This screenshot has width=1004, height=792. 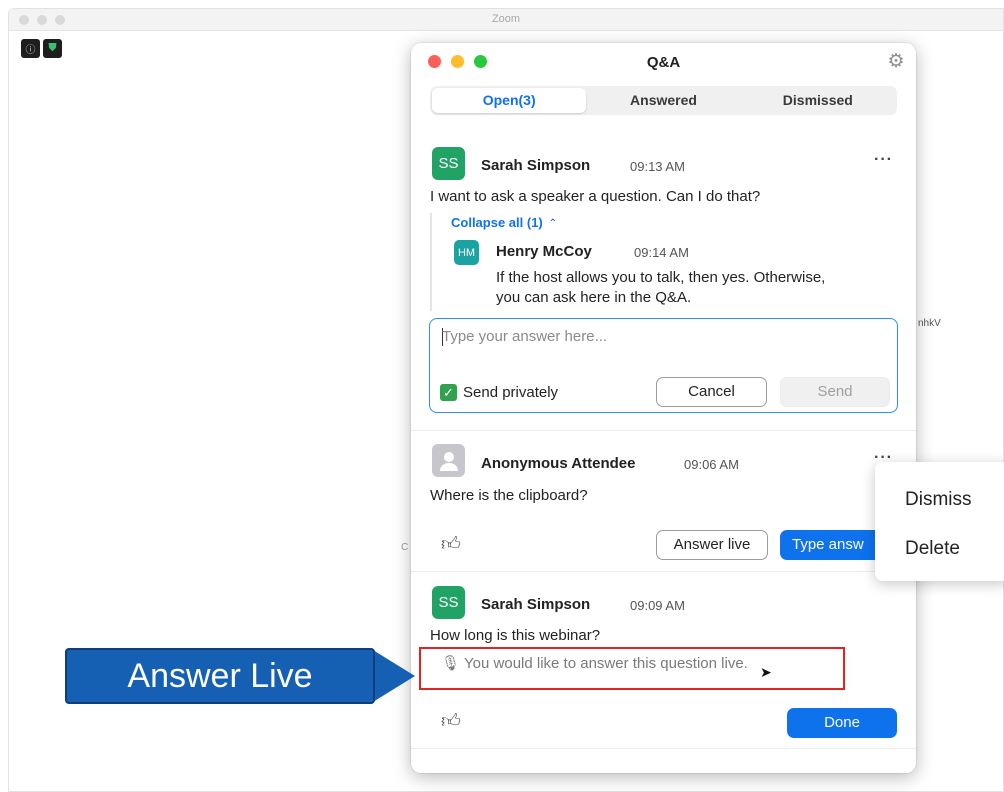 I want to click on callout-label: Answer Live, so click(x=220, y=676).